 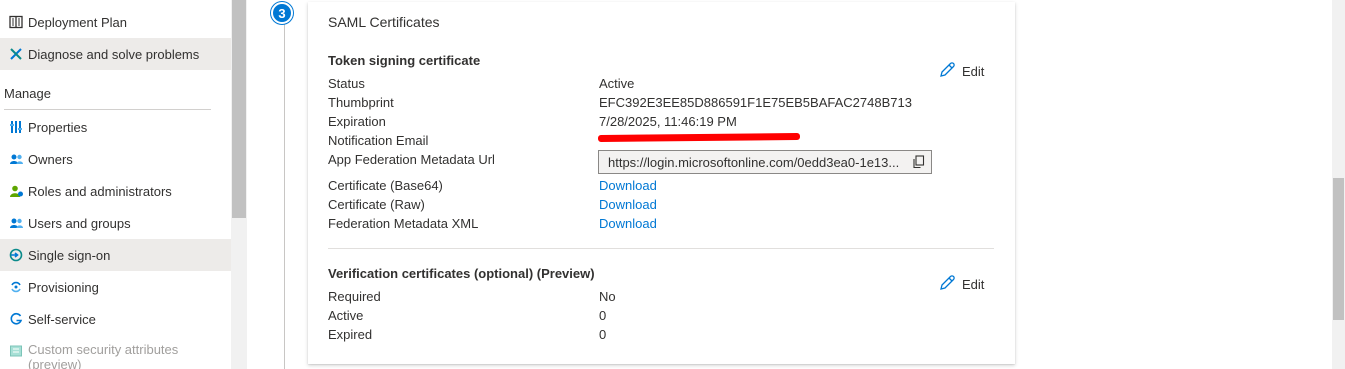 I want to click on sidebar-item-label: Owners, so click(x=50, y=159).